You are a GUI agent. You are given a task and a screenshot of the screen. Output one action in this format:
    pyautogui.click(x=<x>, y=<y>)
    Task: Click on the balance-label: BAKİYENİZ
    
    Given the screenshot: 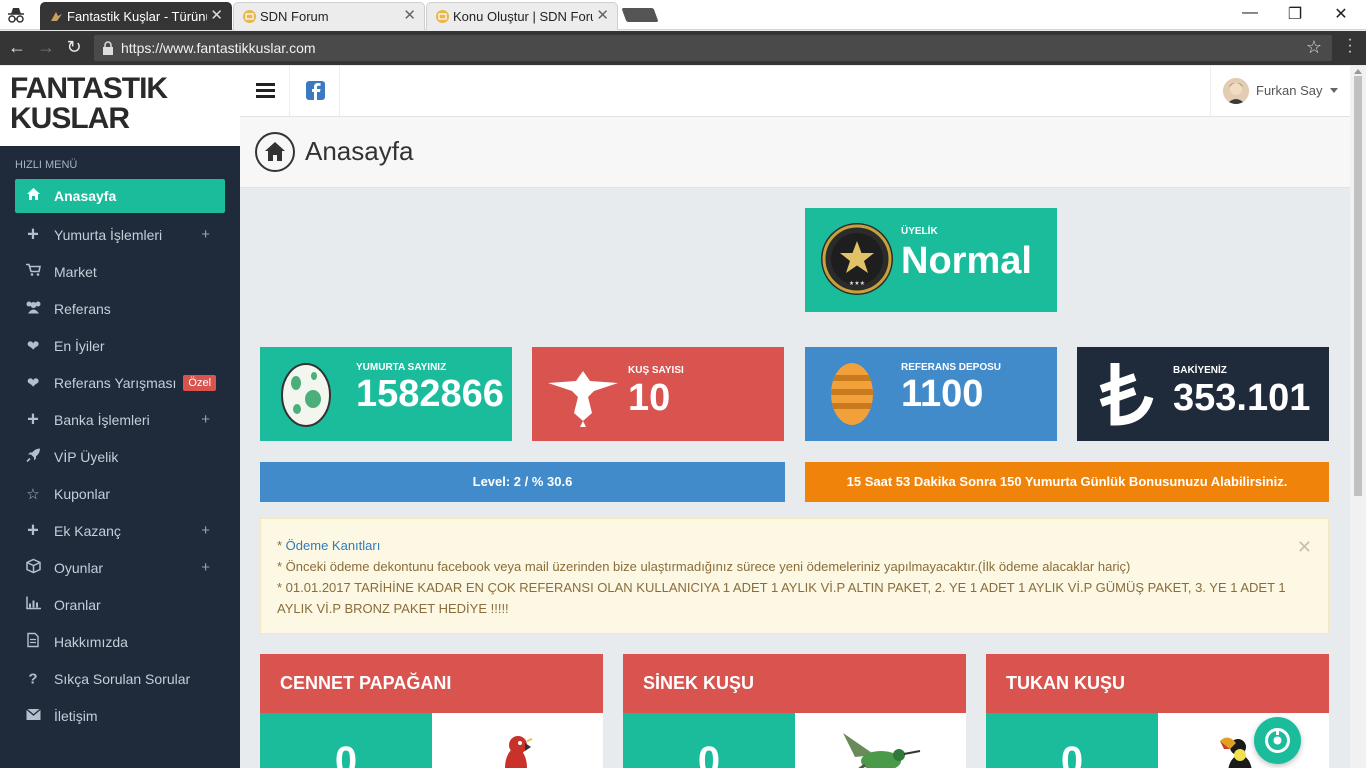 What is the action you would take?
    pyautogui.click(x=1200, y=370)
    